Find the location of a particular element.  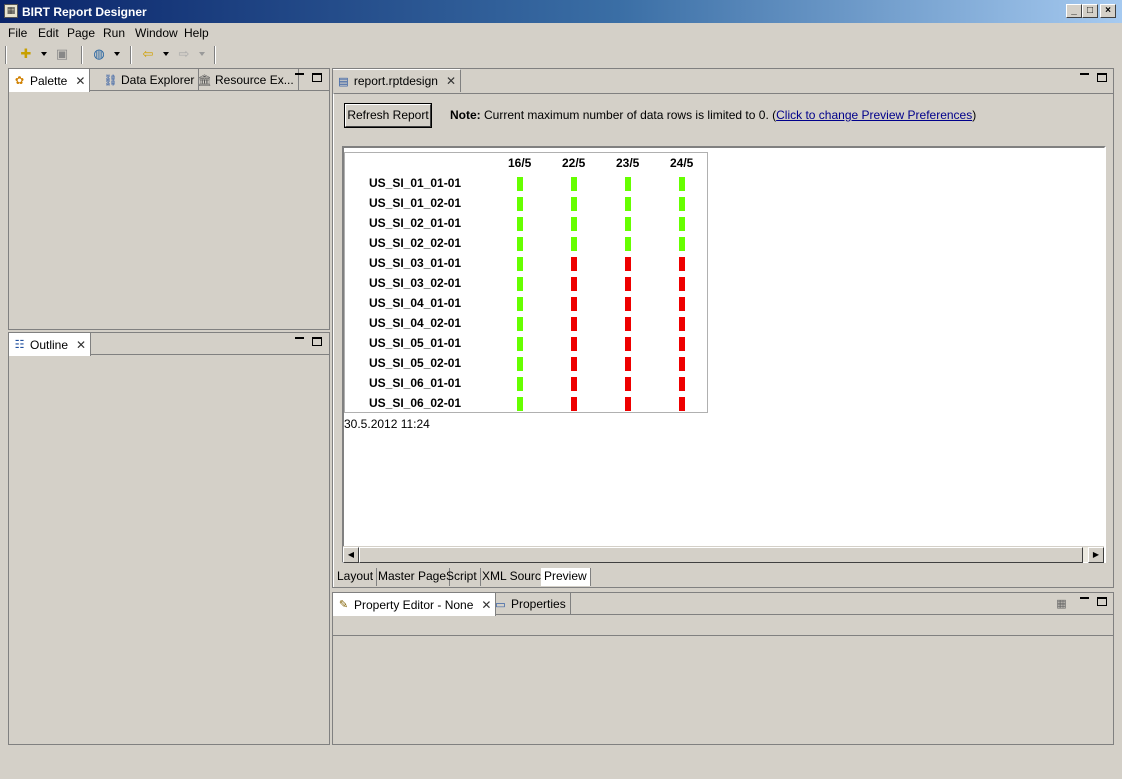

outline-icon: ☷ is located at coordinates (19, 345).